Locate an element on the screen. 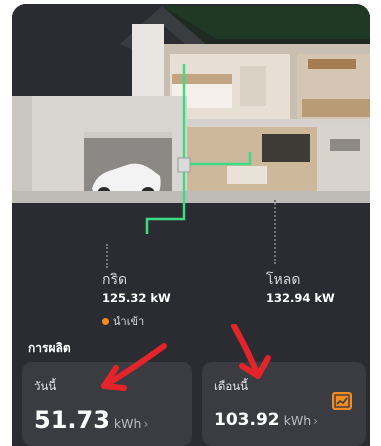  month-value-number: 103.92 is located at coordinates (247, 420).